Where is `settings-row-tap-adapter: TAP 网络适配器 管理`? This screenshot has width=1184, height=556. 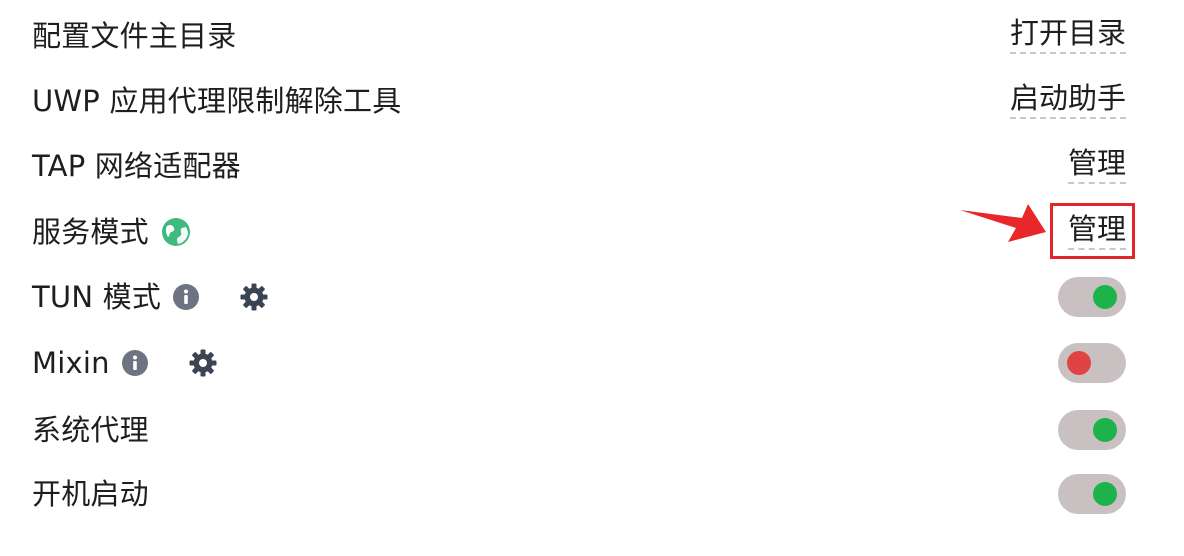
settings-row-tap-adapter: TAP 网络适配器 管理 is located at coordinates (579, 166).